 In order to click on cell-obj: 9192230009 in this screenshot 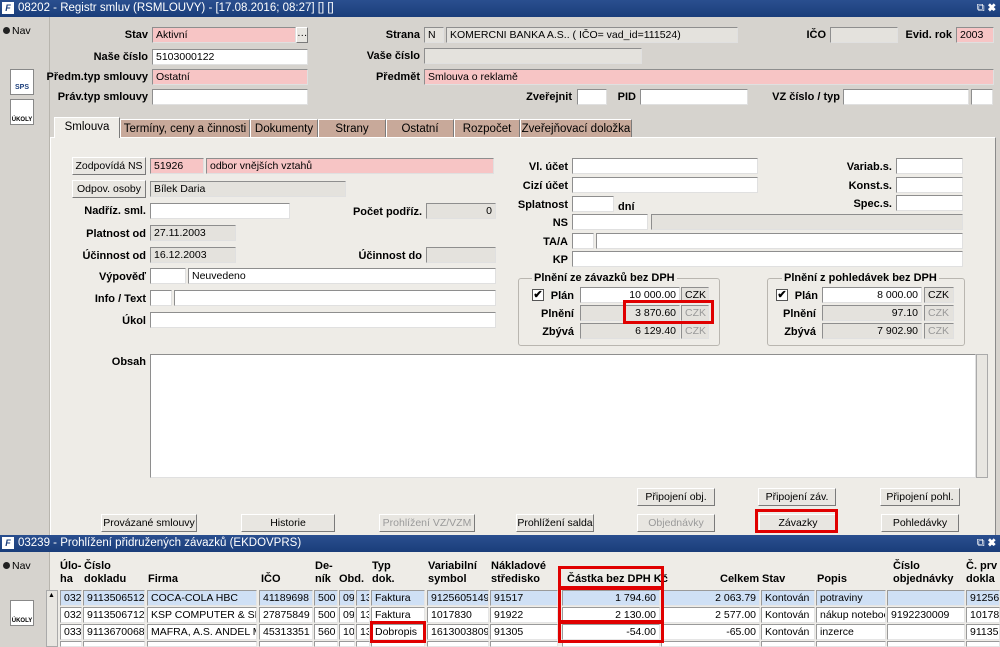, I will do `click(926, 615)`.